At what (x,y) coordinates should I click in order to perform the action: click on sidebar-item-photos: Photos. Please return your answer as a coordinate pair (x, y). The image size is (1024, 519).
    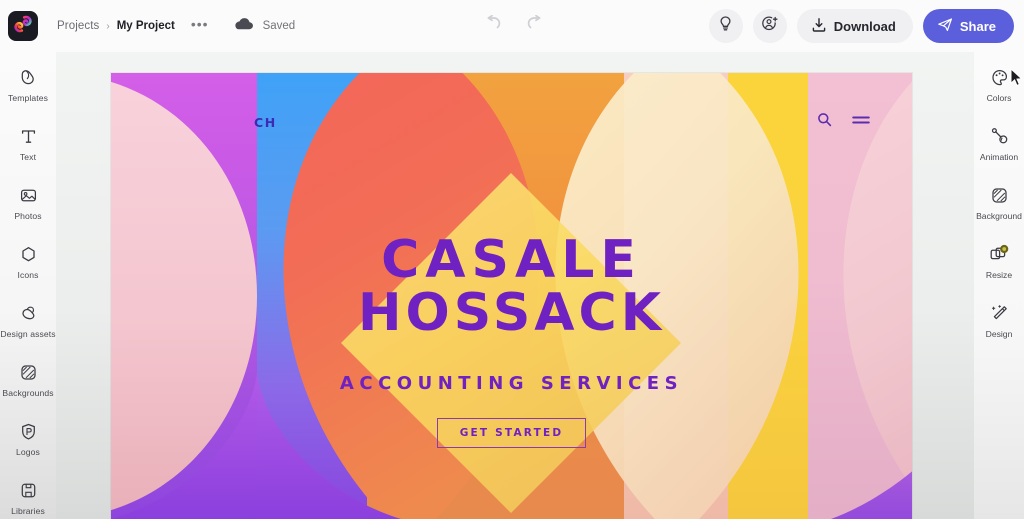
    Looking at the image, I should click on (28, 202).